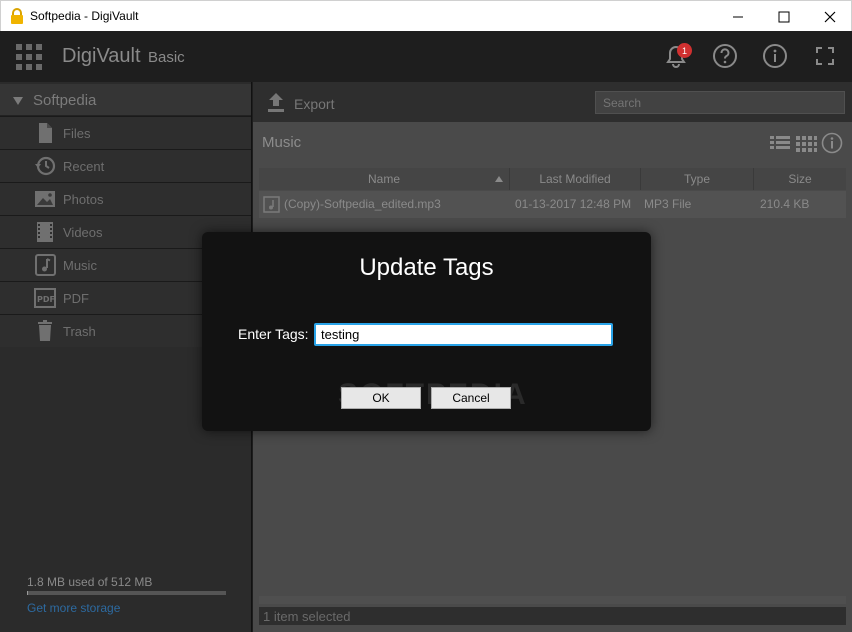 This screenshot has height=632, width=852. What do you see at coordinates (552, 600) in the screenshot?
I see `horizontal-scrollbar` at bounding box center [552, 600].